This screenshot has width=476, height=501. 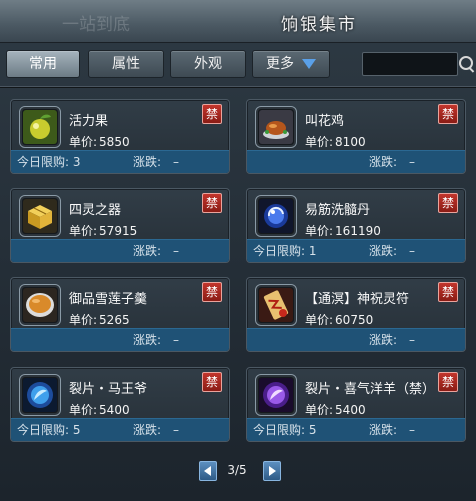 I want to click on card-footer: 今日限购: 1 涨跌: –, so click(x=356, y=250).